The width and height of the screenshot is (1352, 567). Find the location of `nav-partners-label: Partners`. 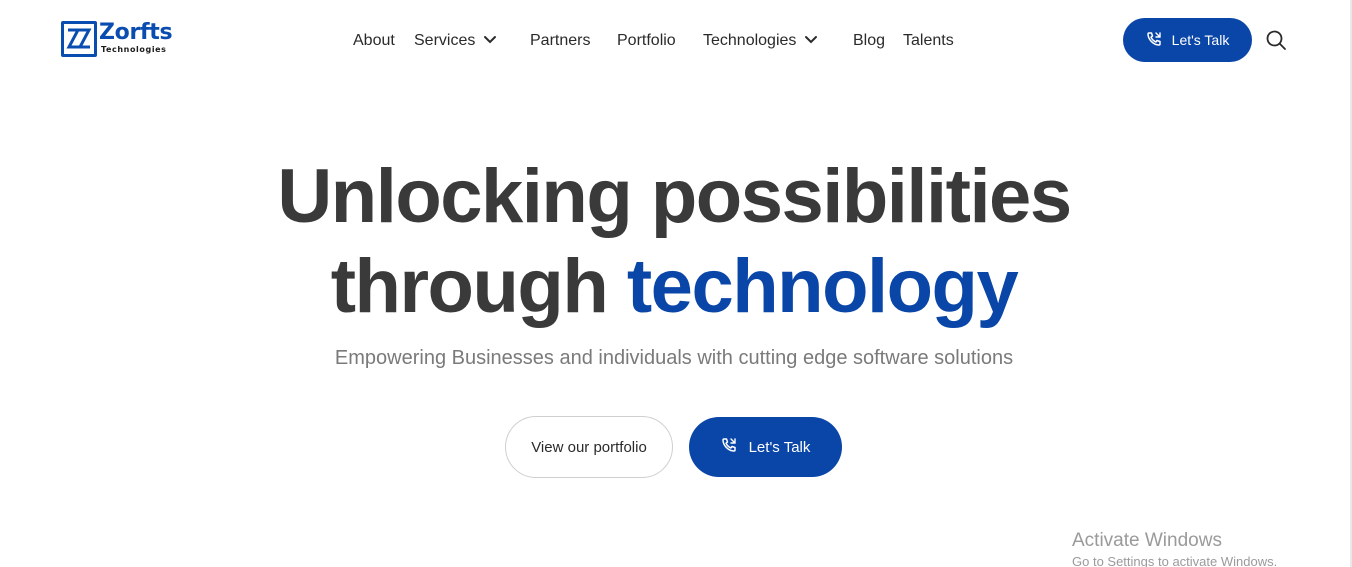

nav-partners-label: Partners is located at coordinates (560, 40).